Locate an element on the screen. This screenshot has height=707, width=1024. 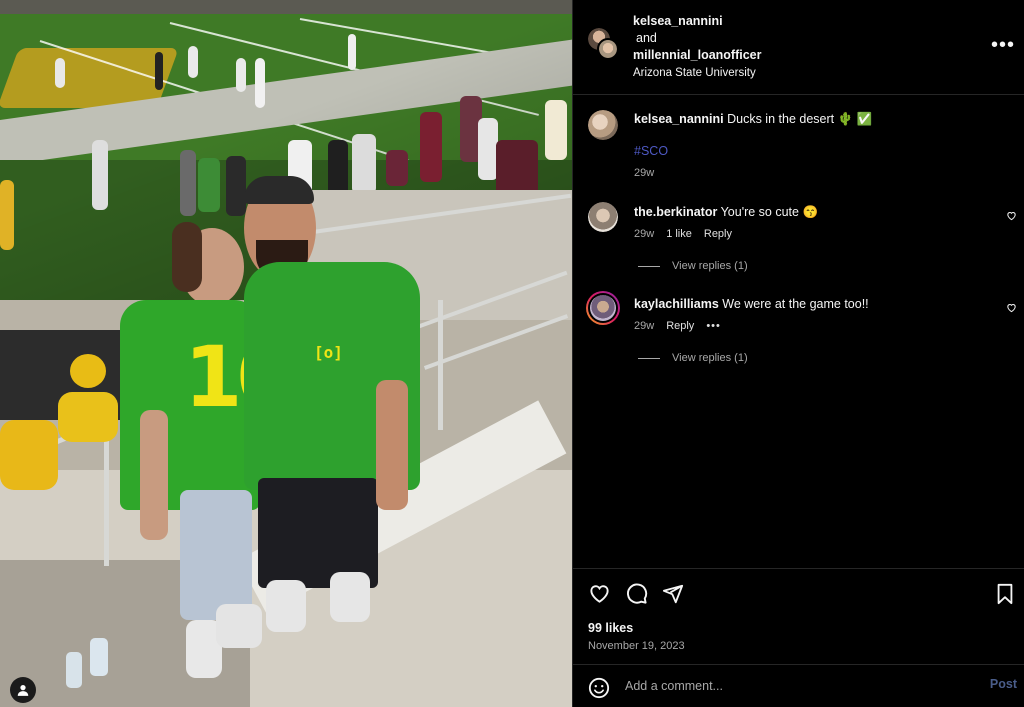
comment-username: kaylachilliams is located at coordinates (676, 304).